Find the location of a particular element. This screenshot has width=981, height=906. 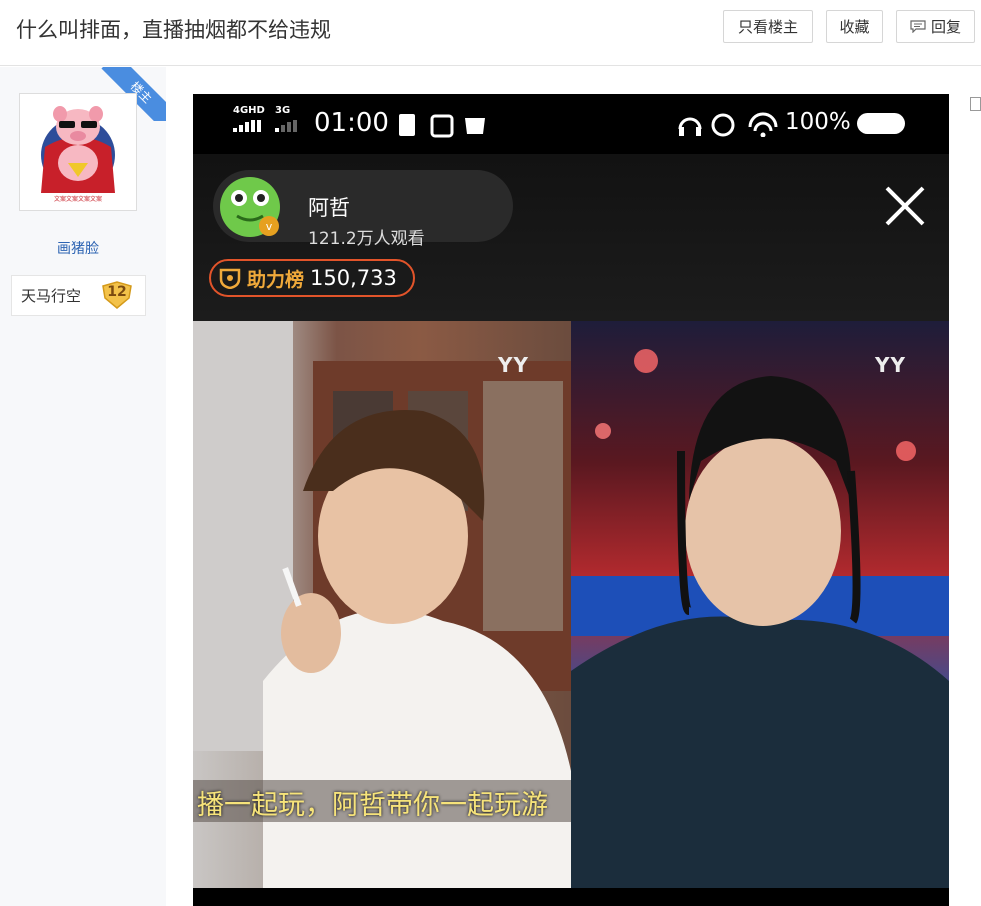

status-icons is located at coordinates (728, 124).